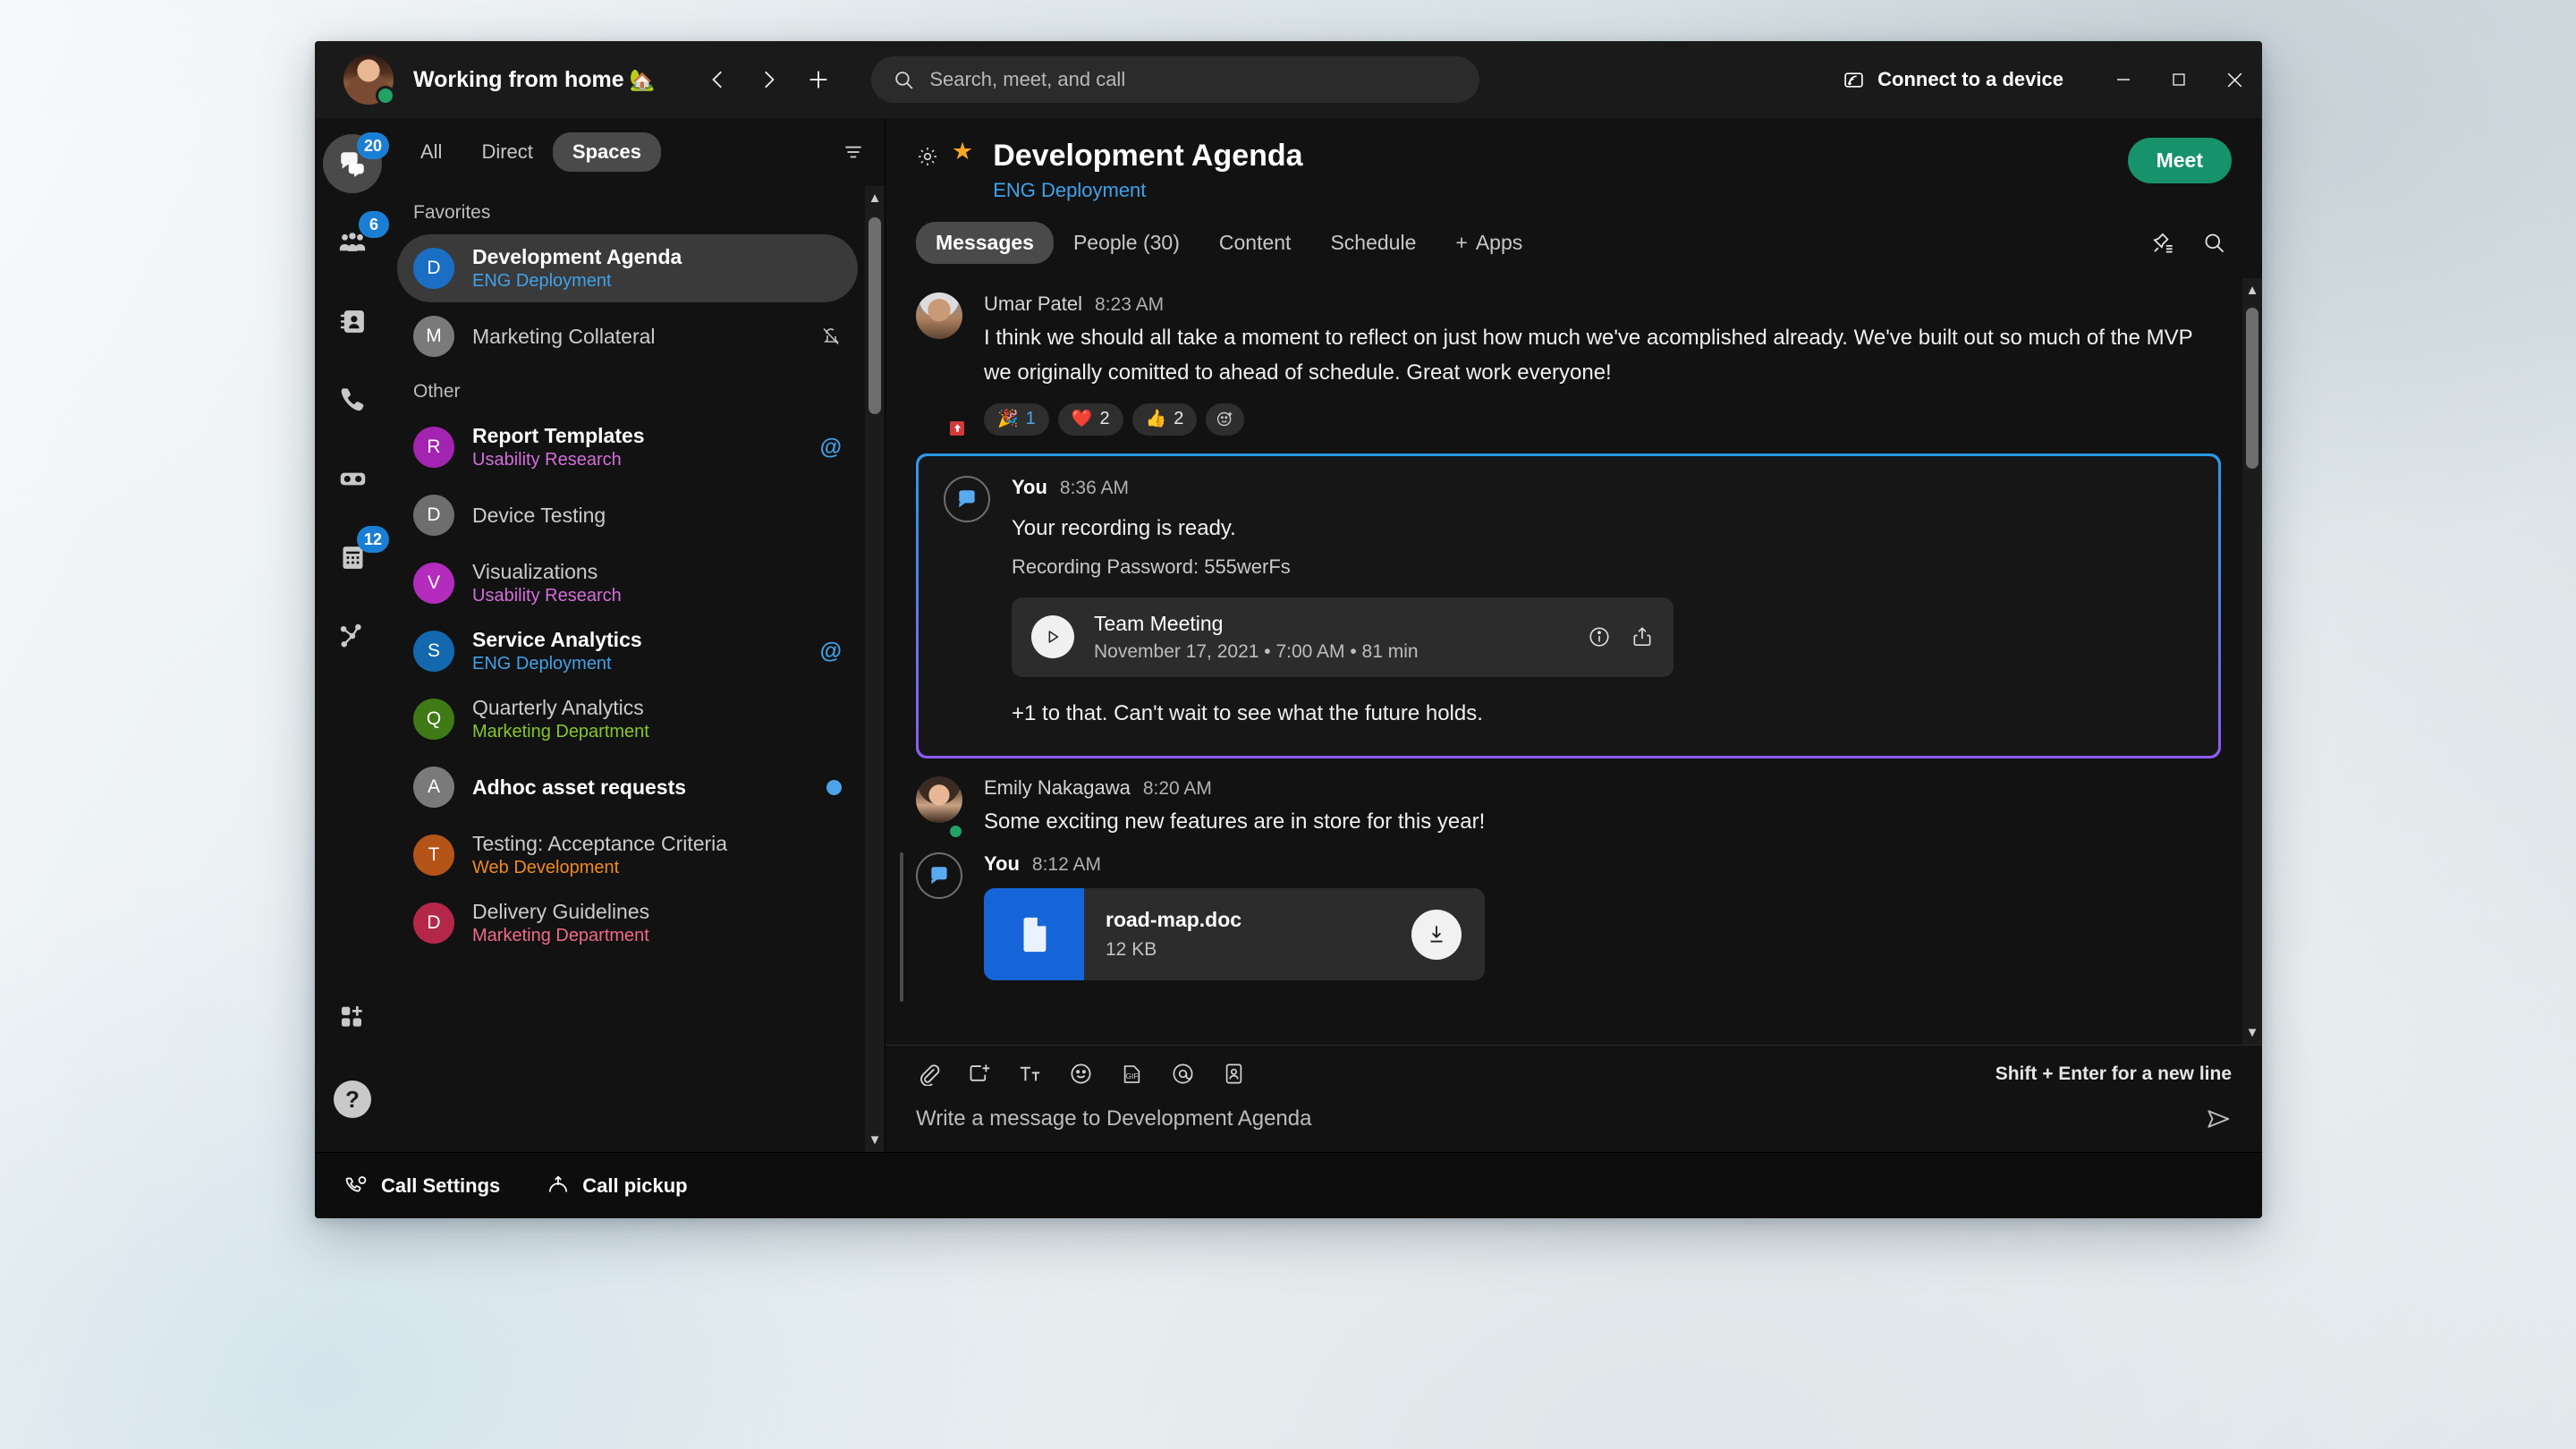 The height and width of the screenshot is (1449, 2576). I want to click on emoji-icon, so click(1081, 1074).